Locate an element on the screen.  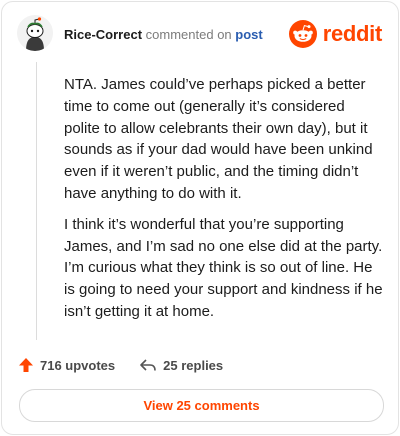
snoo-avatar-icon is located at coordinates (35, 33).